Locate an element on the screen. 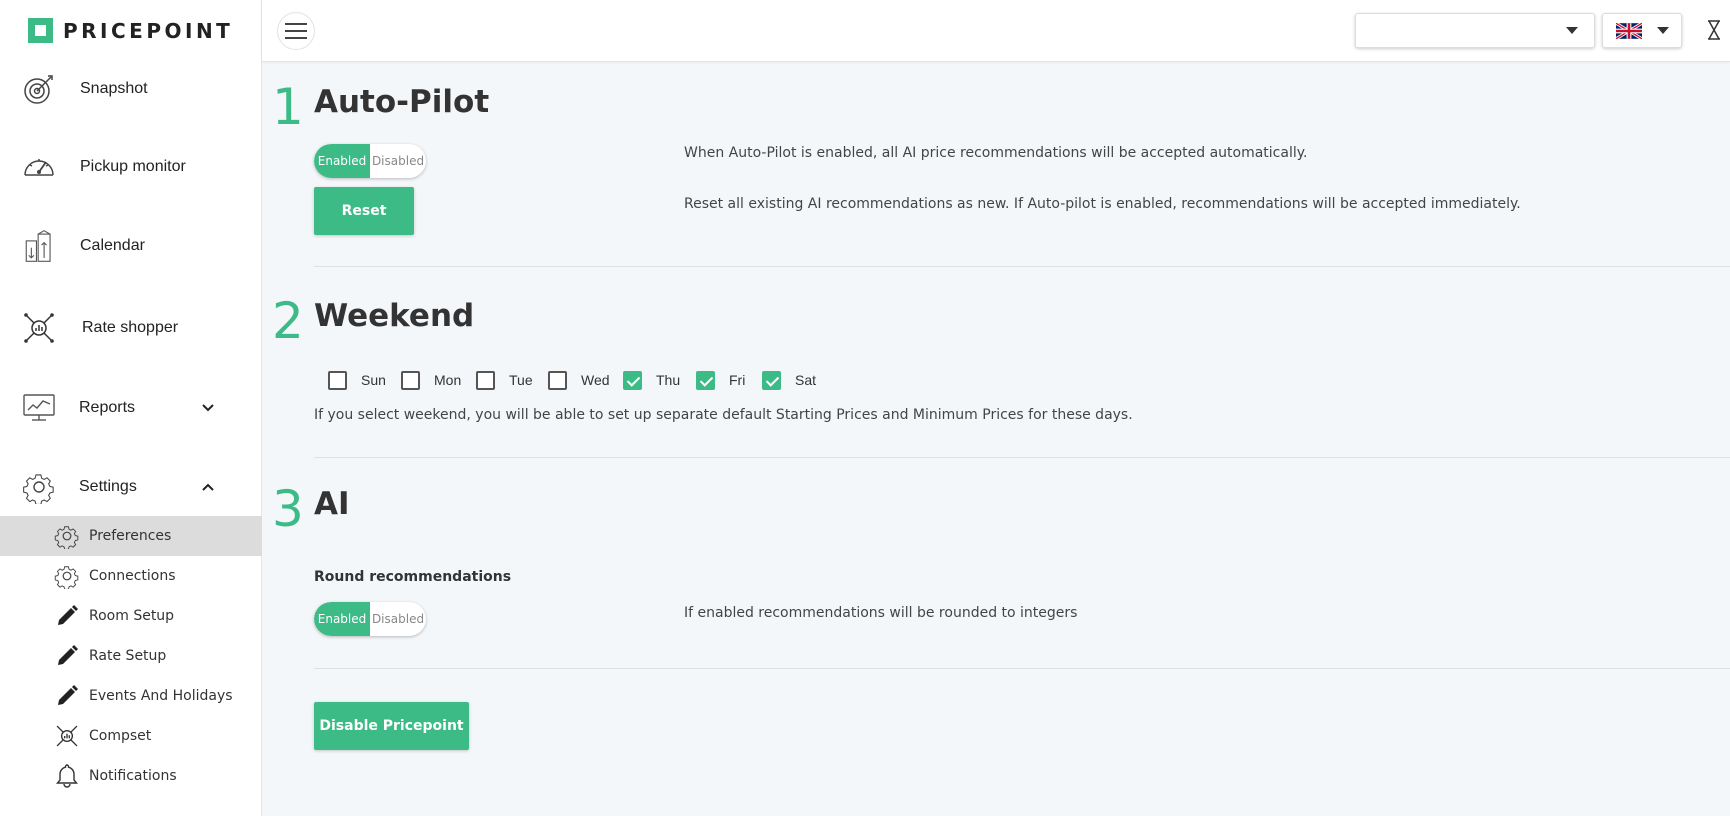 This screenshot has width=1730, height=816. round-recommendations-toggle: Enabled Disabled is located at coordinates (370, 619).